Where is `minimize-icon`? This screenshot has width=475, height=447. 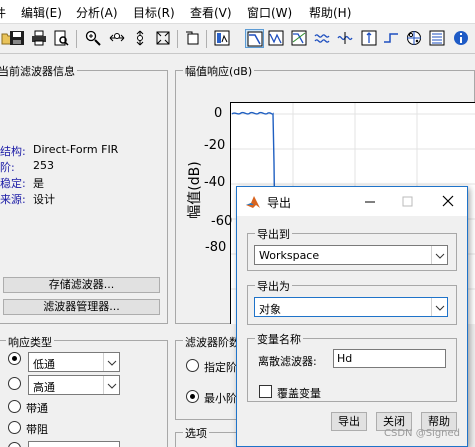 minimize-icon is located at coordinates (370, 201).